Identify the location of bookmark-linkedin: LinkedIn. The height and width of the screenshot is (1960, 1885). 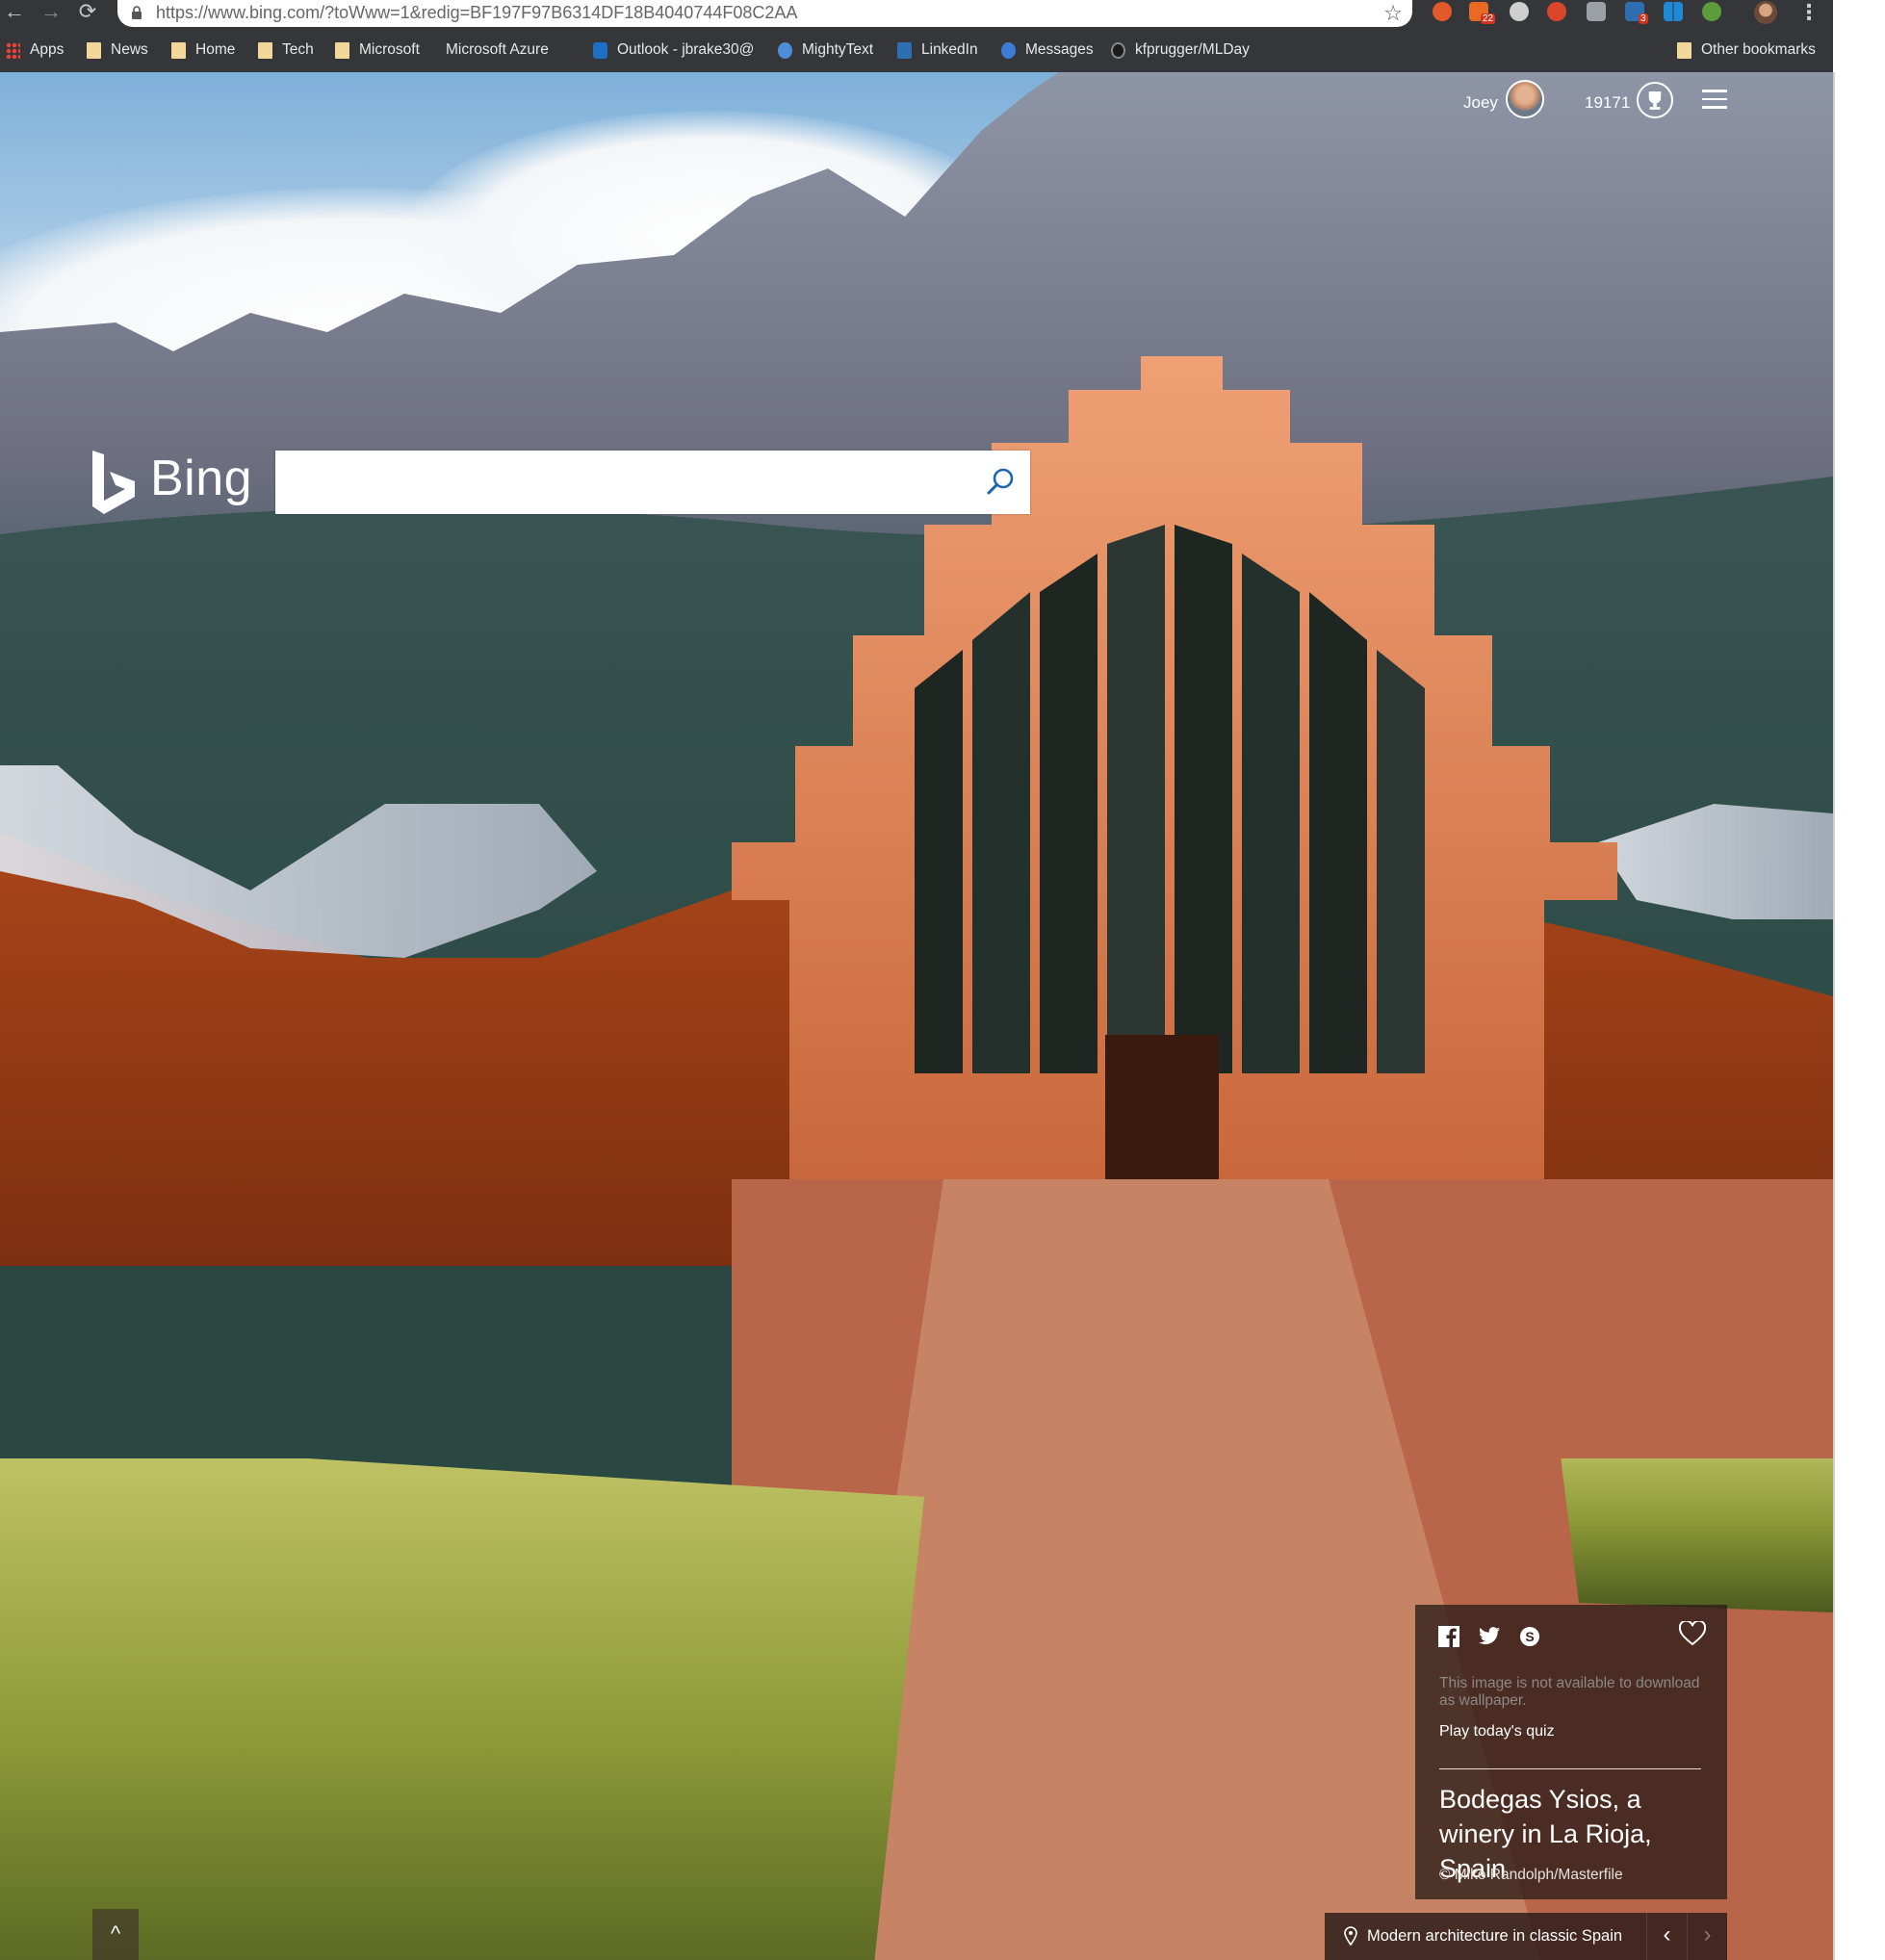
(937, 50).